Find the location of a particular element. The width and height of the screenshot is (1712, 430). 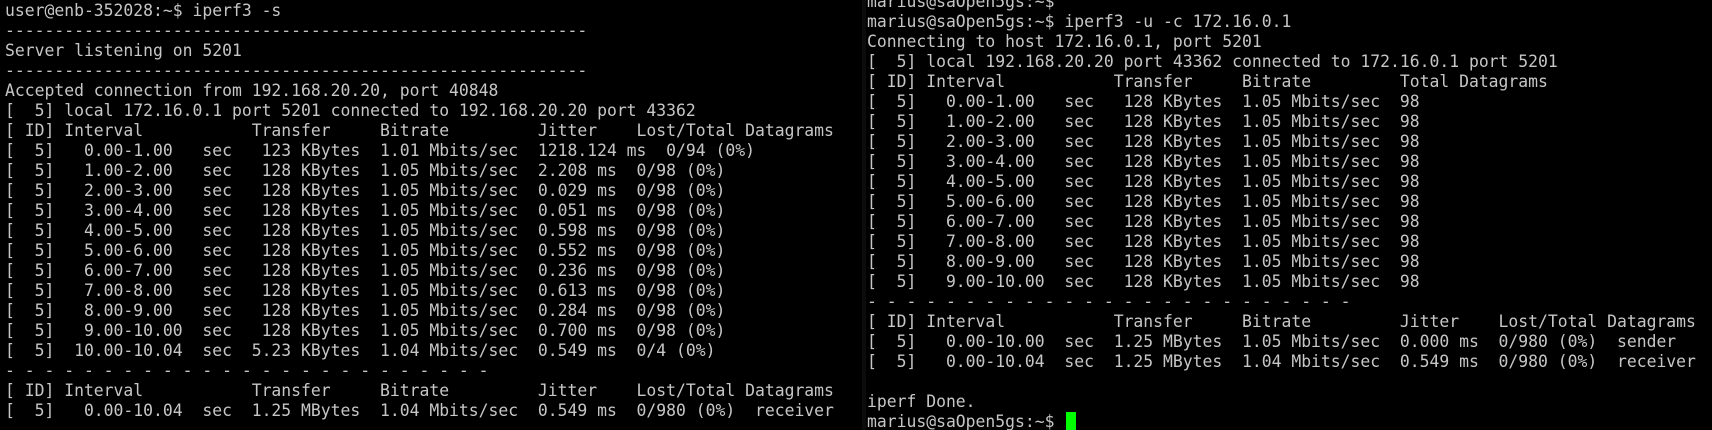

shell-prompt: marius@saOpen5gs:~$ is located at coordinates (966, 421).